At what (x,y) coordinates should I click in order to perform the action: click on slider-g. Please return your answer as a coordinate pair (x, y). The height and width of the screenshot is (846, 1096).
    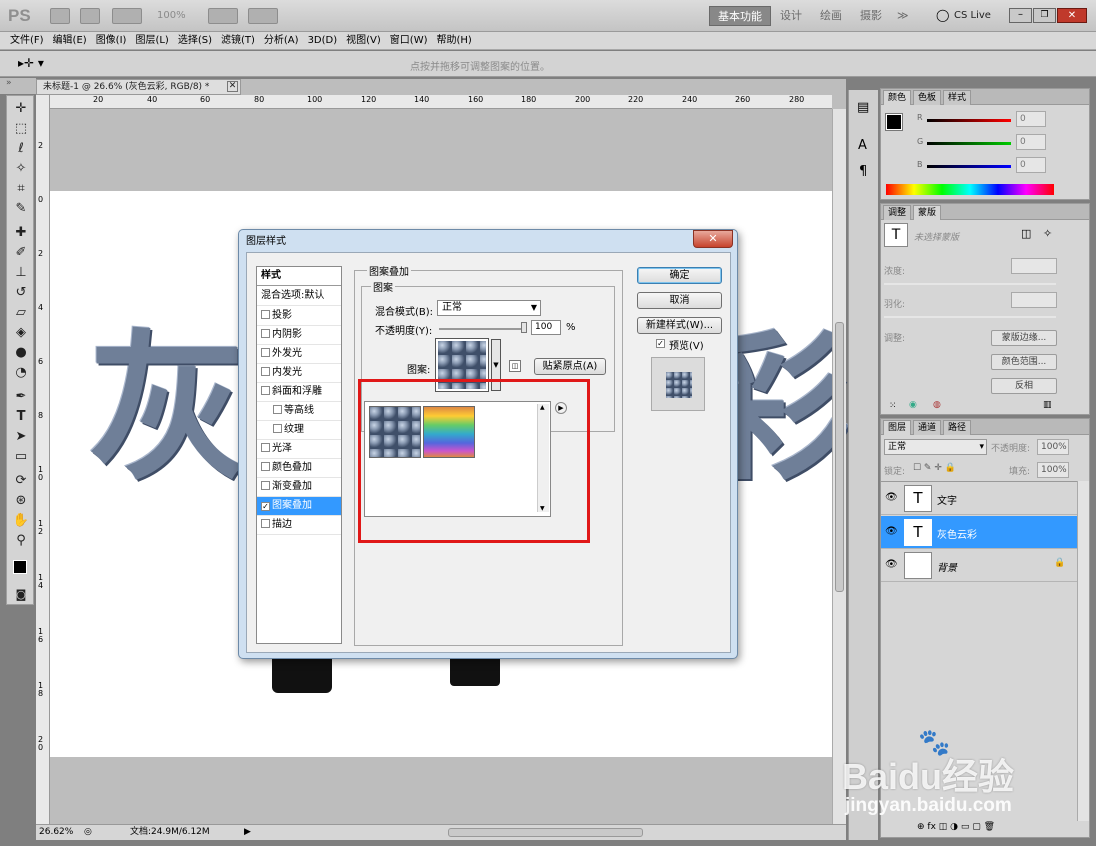
    Looking at the image, I should click on (969, 143).